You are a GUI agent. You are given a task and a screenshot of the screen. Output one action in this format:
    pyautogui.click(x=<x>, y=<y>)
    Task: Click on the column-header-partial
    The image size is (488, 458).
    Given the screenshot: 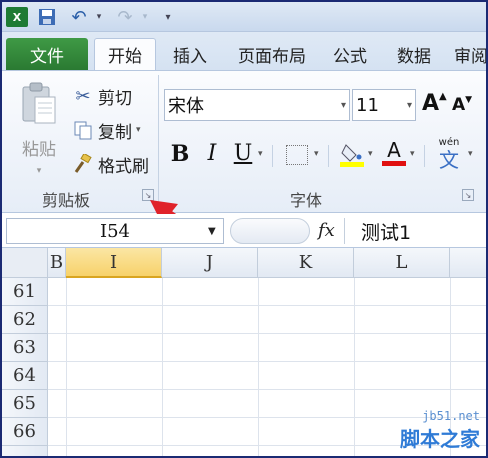 What is the action you would take?
    pyautogui.click(x=468, y=263)
    